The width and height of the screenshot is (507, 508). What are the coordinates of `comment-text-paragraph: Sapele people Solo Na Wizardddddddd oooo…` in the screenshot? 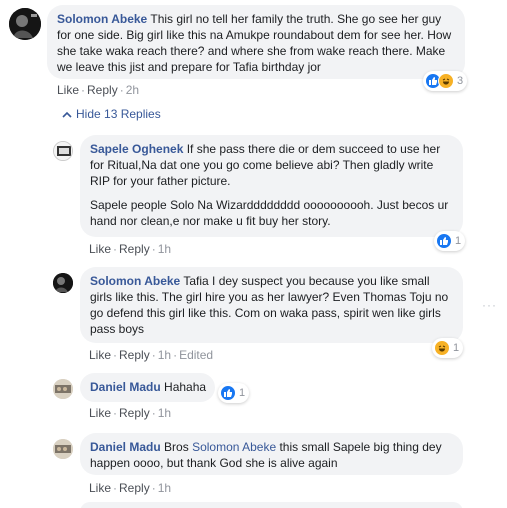 It's located at (269, 213).